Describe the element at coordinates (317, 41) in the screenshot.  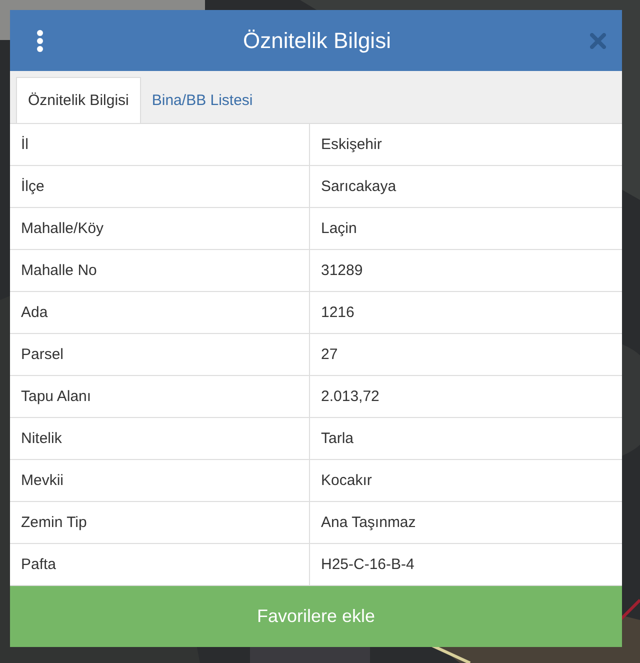
I see `dialog-title: Öznitelik Bilgisi` at that location.